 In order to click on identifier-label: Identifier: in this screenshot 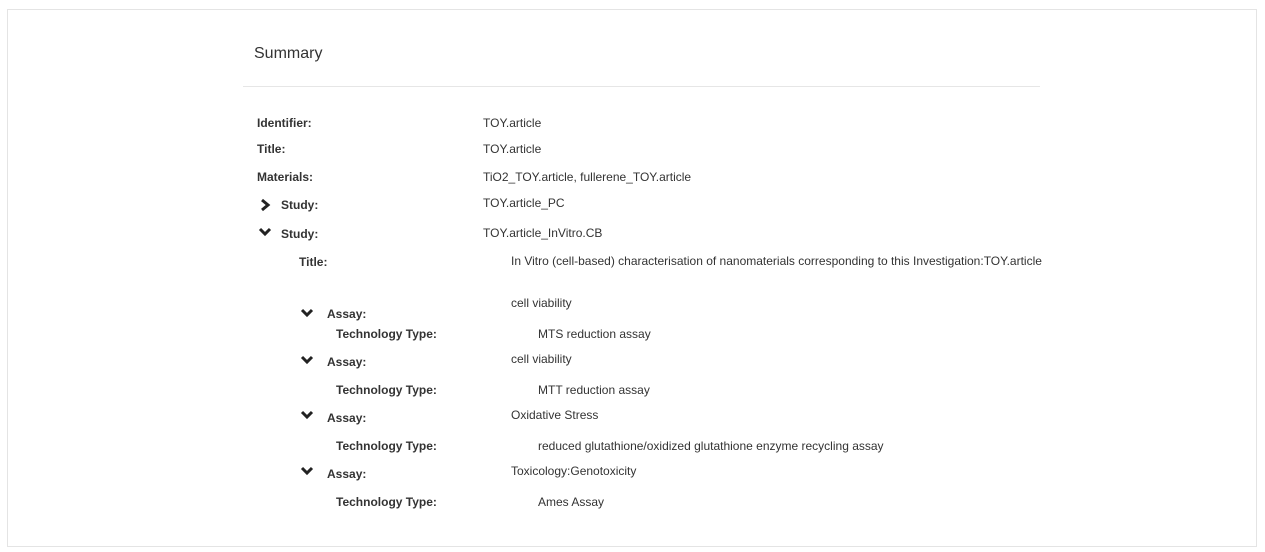, I will do `click(284, 123)`.